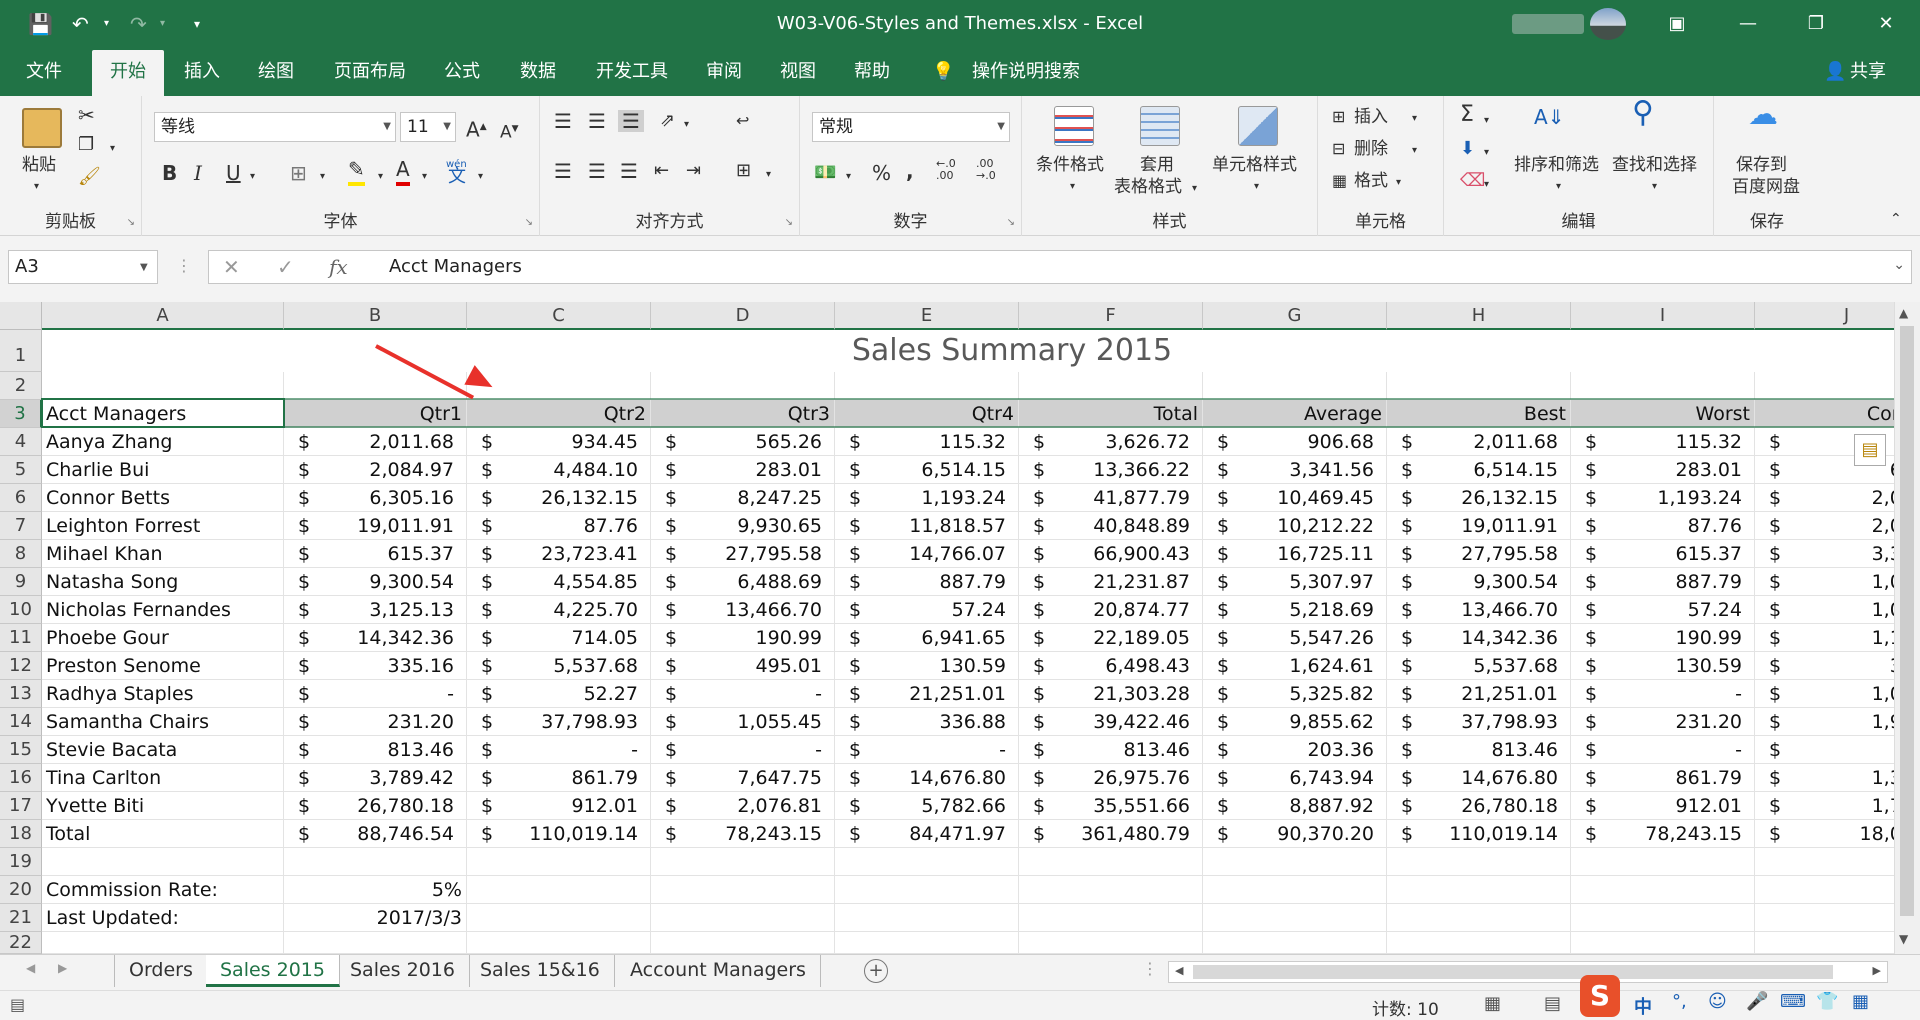 The image size is (1920, 1020). I want to click on menu-draw: 绘图, so click(276, 72).